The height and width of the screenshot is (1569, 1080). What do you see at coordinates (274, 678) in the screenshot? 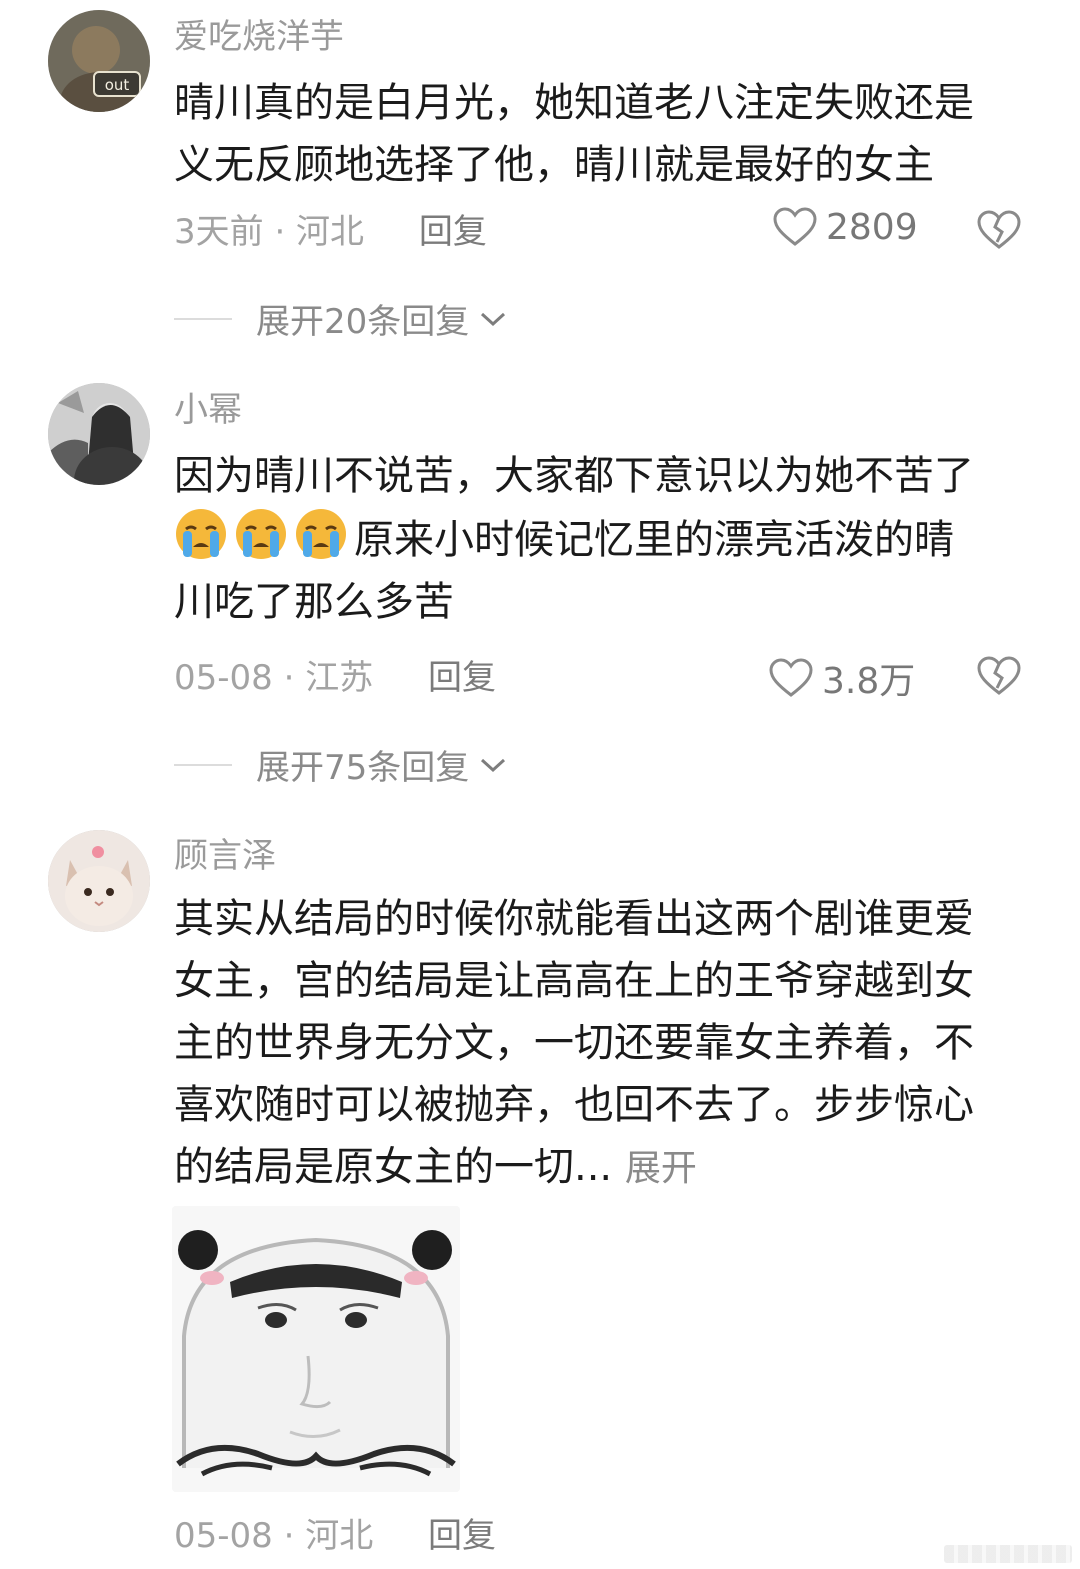
I see `time-location: 05-08 · 江苏` at bounding box center [274, 678].